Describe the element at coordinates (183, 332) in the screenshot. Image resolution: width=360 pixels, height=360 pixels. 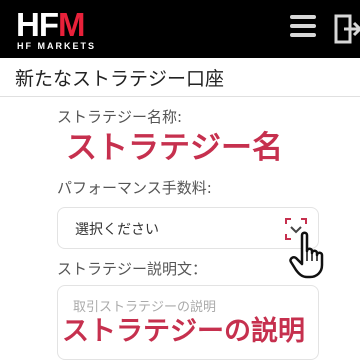
I see `strategy-description-annotation: ストラテジーの説明` at that location.